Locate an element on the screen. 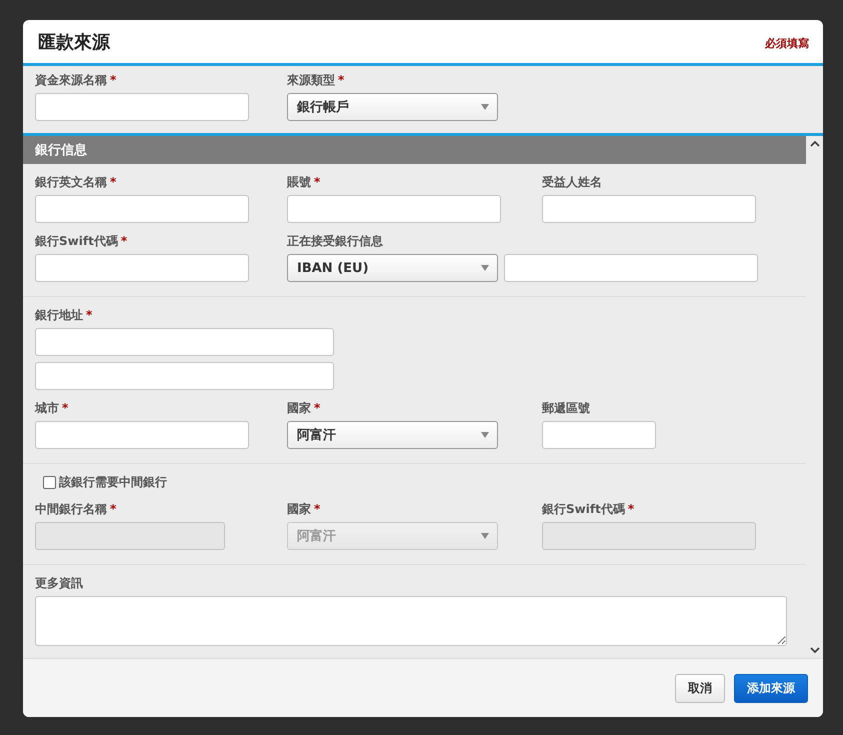  field-label: 賬號 * is located at coordinates (304, 182).